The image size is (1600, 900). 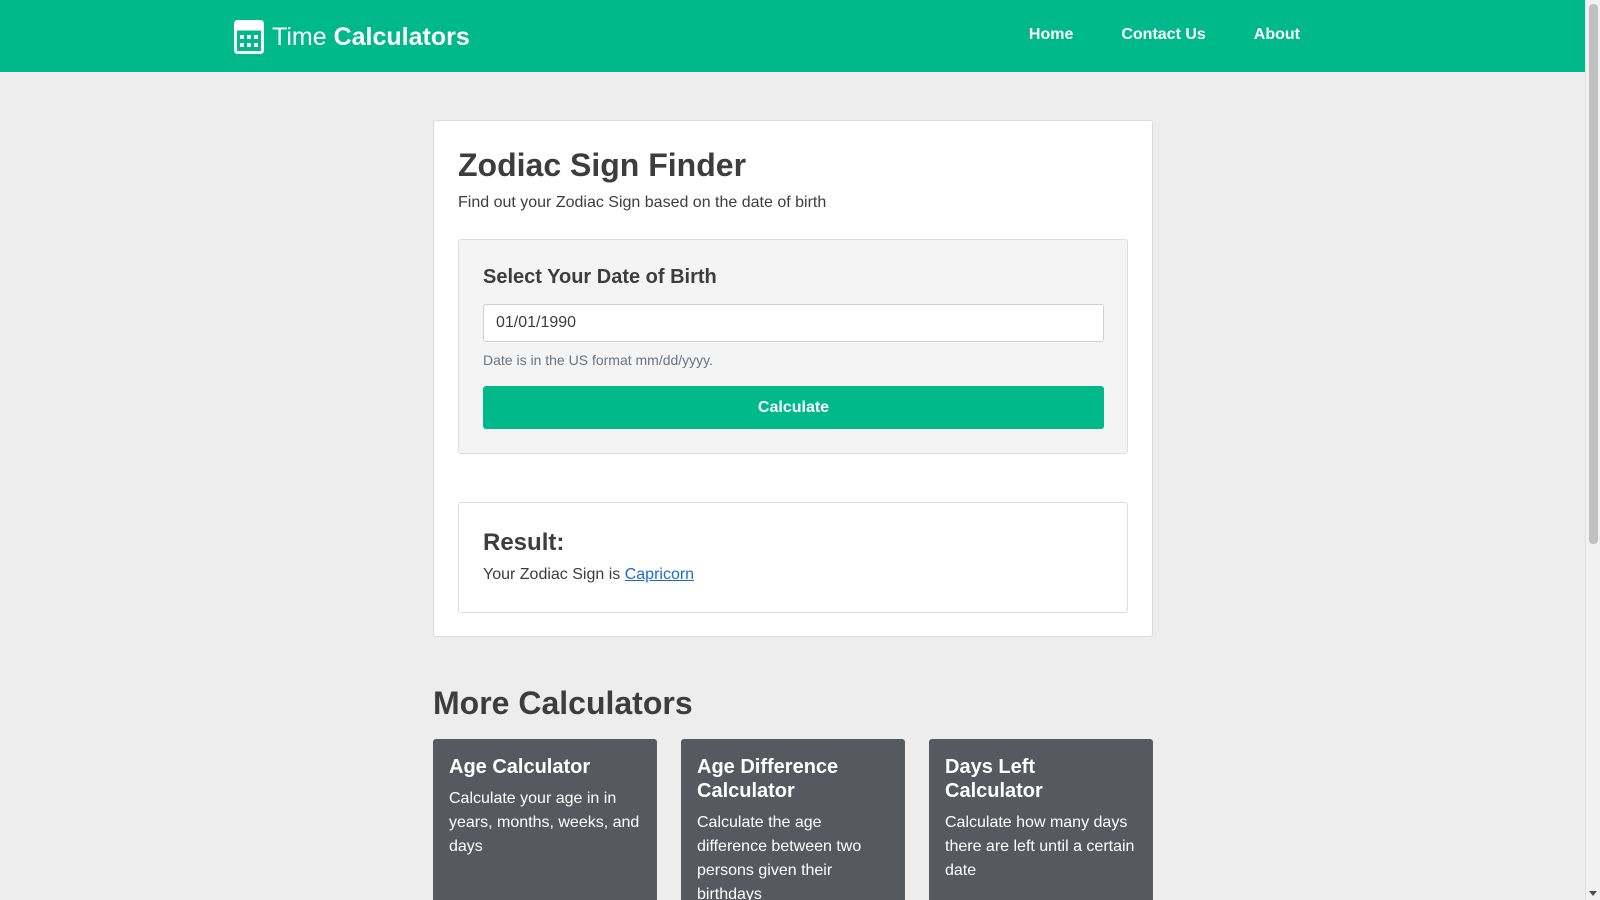 What do you see at coordinates (600, 277) in the screenshot?
I see `form-heading: Select Your Date of Birth` at bounding box center [600, 277].